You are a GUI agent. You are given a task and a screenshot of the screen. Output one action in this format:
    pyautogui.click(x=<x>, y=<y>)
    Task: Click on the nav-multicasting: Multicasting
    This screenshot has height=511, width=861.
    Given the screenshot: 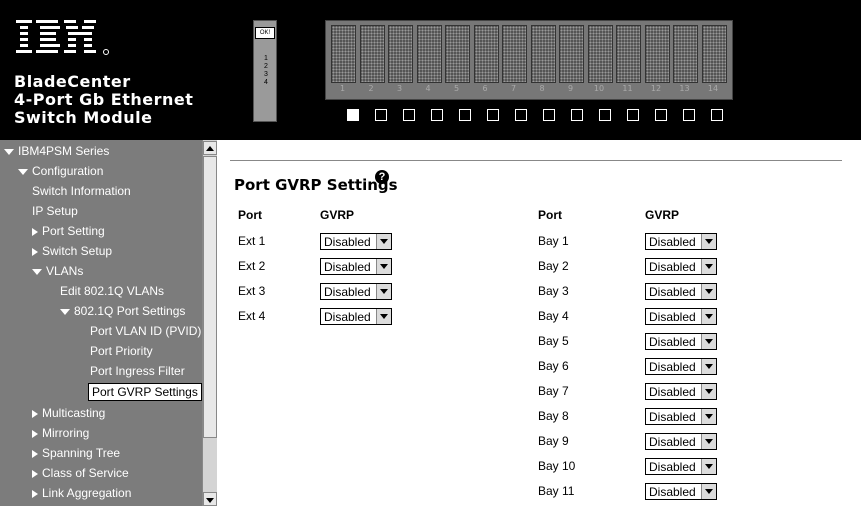 What is the action you would take?
    pyautogui.click(x=68, y=413)
    